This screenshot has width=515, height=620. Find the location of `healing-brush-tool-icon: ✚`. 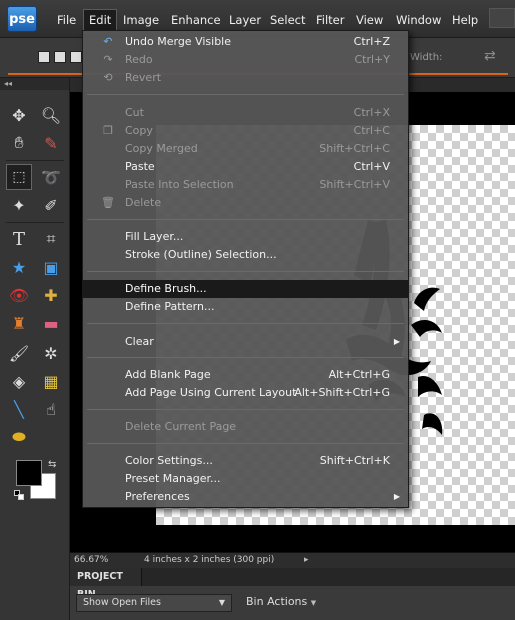

healing-brush-tool-icon: ✚ is located at coordinates (51, 295).